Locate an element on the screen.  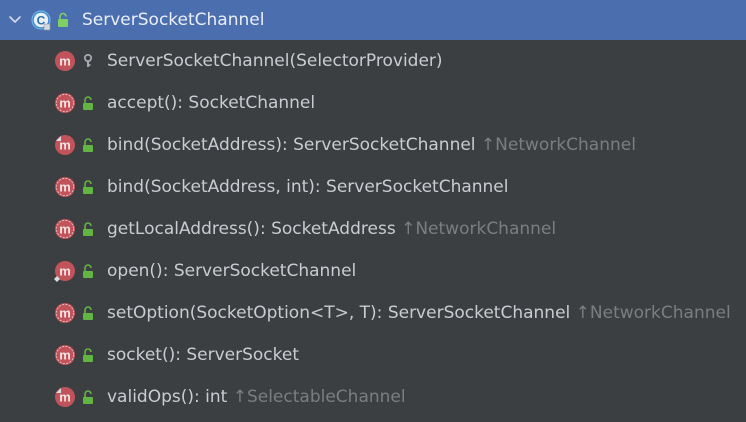
member-signature: open(): ServerSocketChannel is located at coordinates (232, 271).